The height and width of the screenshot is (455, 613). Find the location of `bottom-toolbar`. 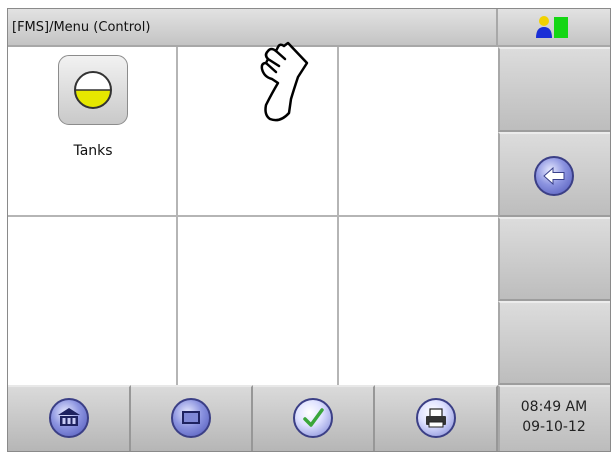

bottom-toolbar is located at coordinates (253, 418).